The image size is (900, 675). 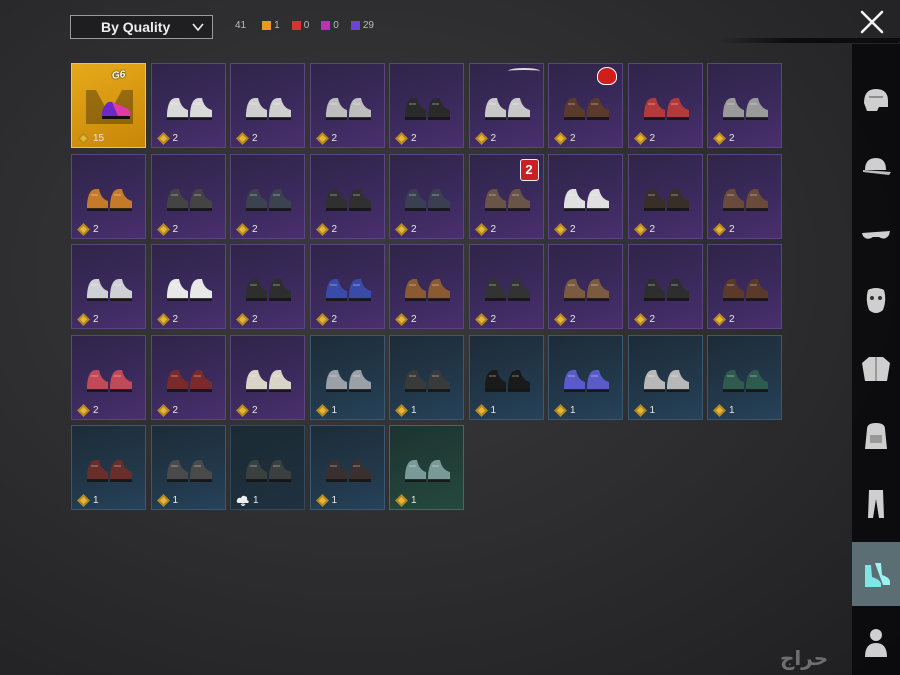 I want to click on watermark: حراج, so click(x=804, y=658).